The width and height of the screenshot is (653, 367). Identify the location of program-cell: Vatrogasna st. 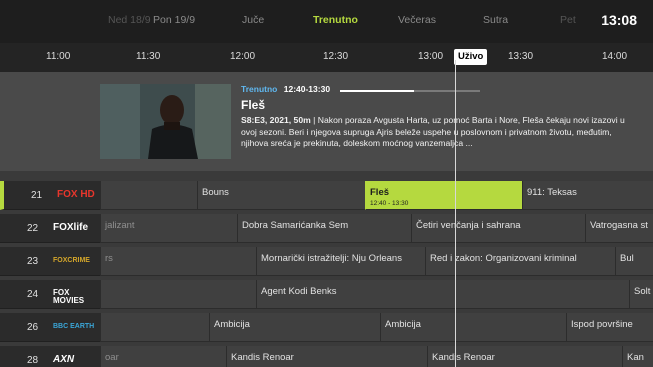
(619, 228).